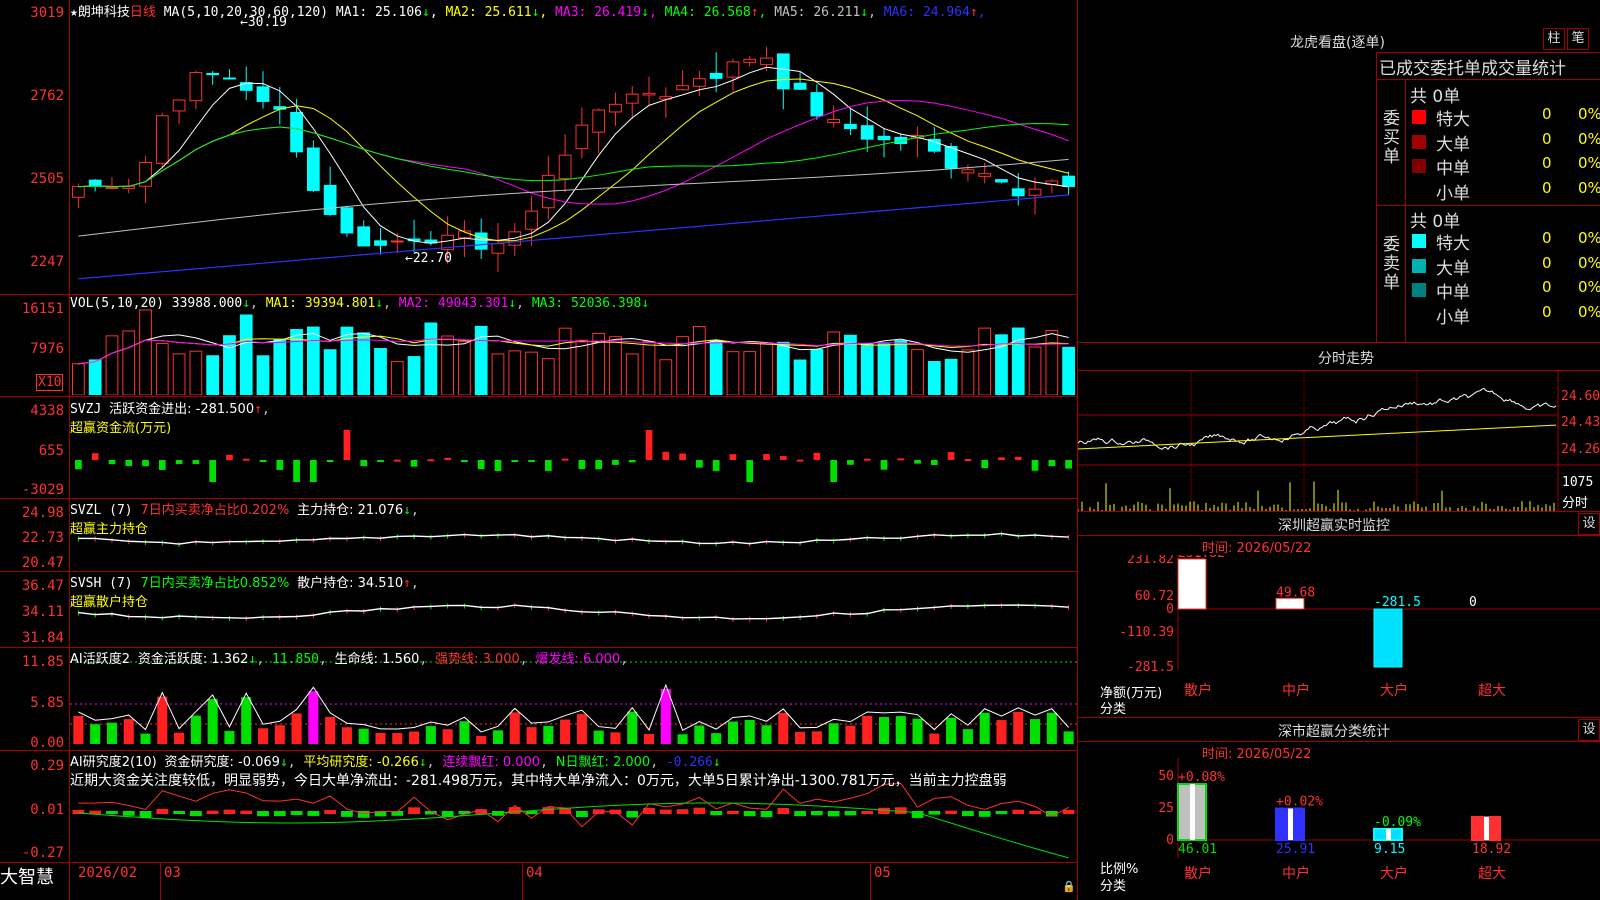  Describe the element at coordinates (47, 810) in the screenshot. I see `y-tick: 0.01` at that location.